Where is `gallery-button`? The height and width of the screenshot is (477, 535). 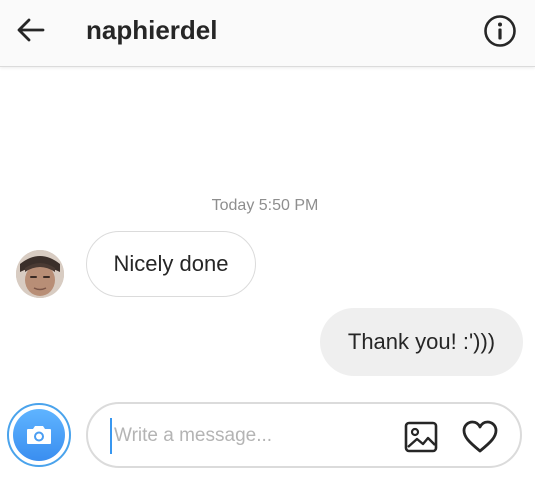
gallery-button is located at coordinates (421, 437).